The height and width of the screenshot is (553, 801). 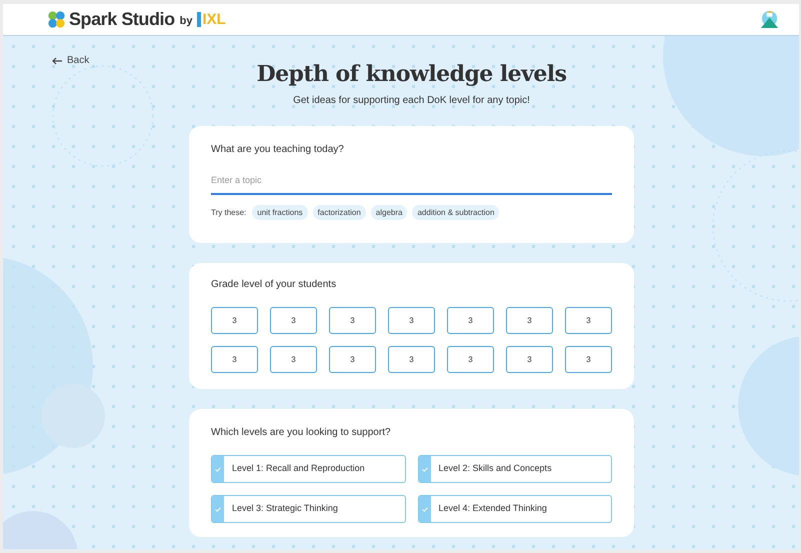 What do you see at coordinates (278, 150) in the screenshot?
I see `question-label: What are you teaching today?` at bounding box center [278, 150].